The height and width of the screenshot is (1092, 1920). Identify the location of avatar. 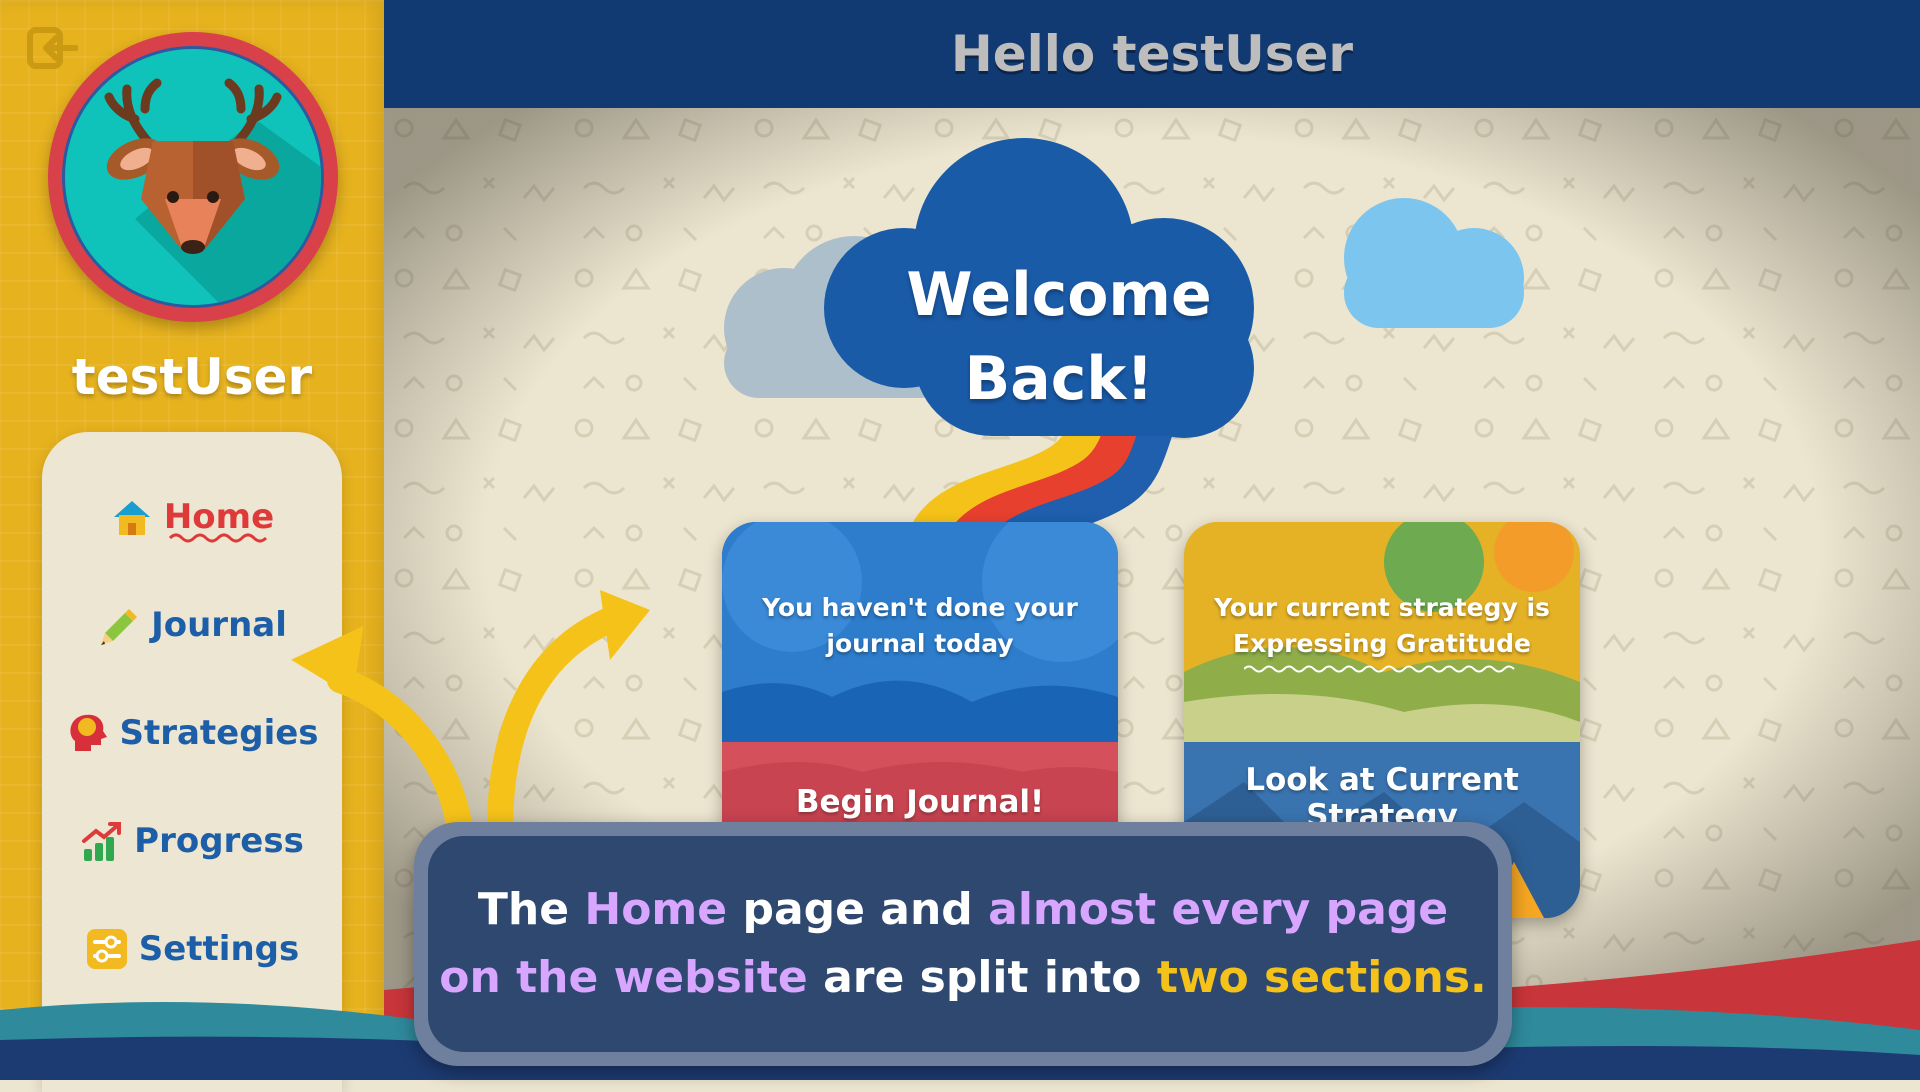
(193, 177).